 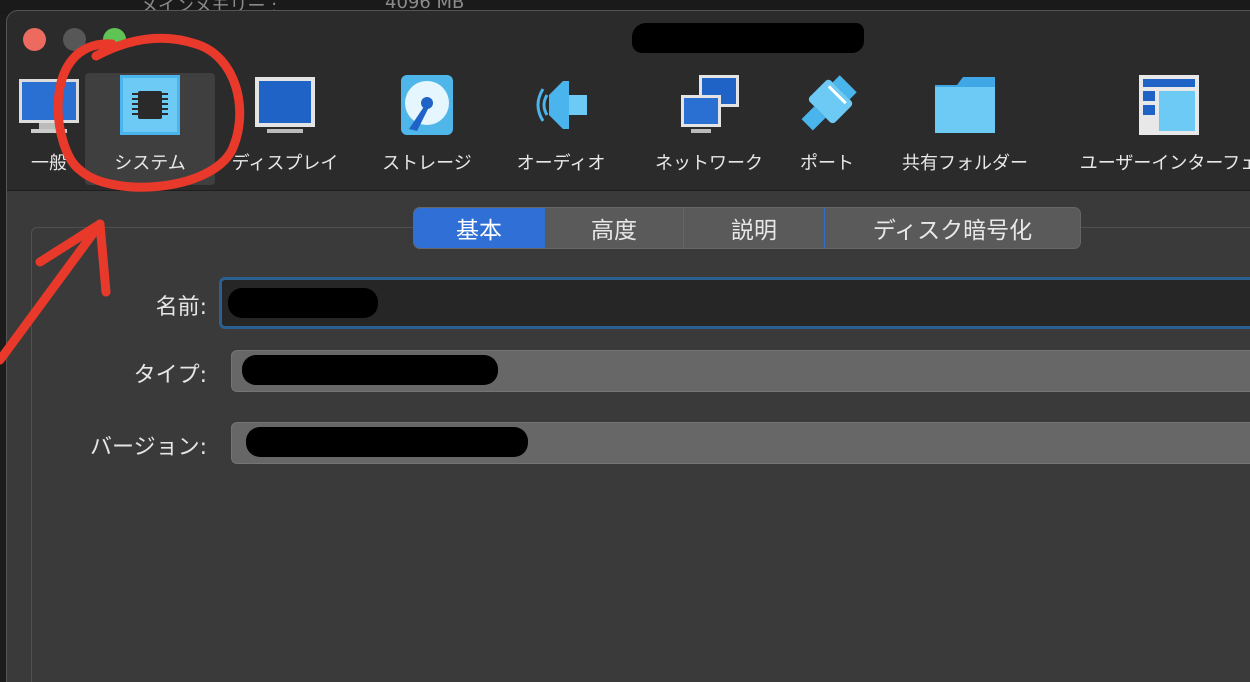 I want to click on toolbar-item-system: システム, so click(x=150, y=129).